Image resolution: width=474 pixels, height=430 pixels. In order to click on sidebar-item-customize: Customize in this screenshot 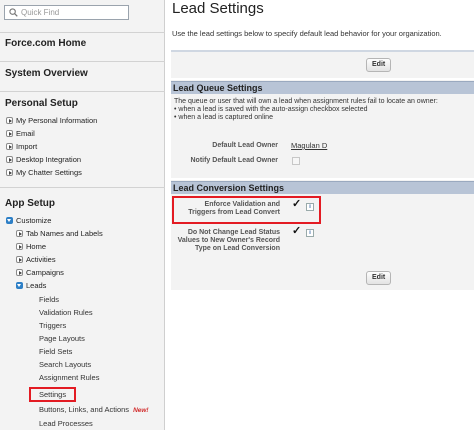, I will do `click(28, 221)`.